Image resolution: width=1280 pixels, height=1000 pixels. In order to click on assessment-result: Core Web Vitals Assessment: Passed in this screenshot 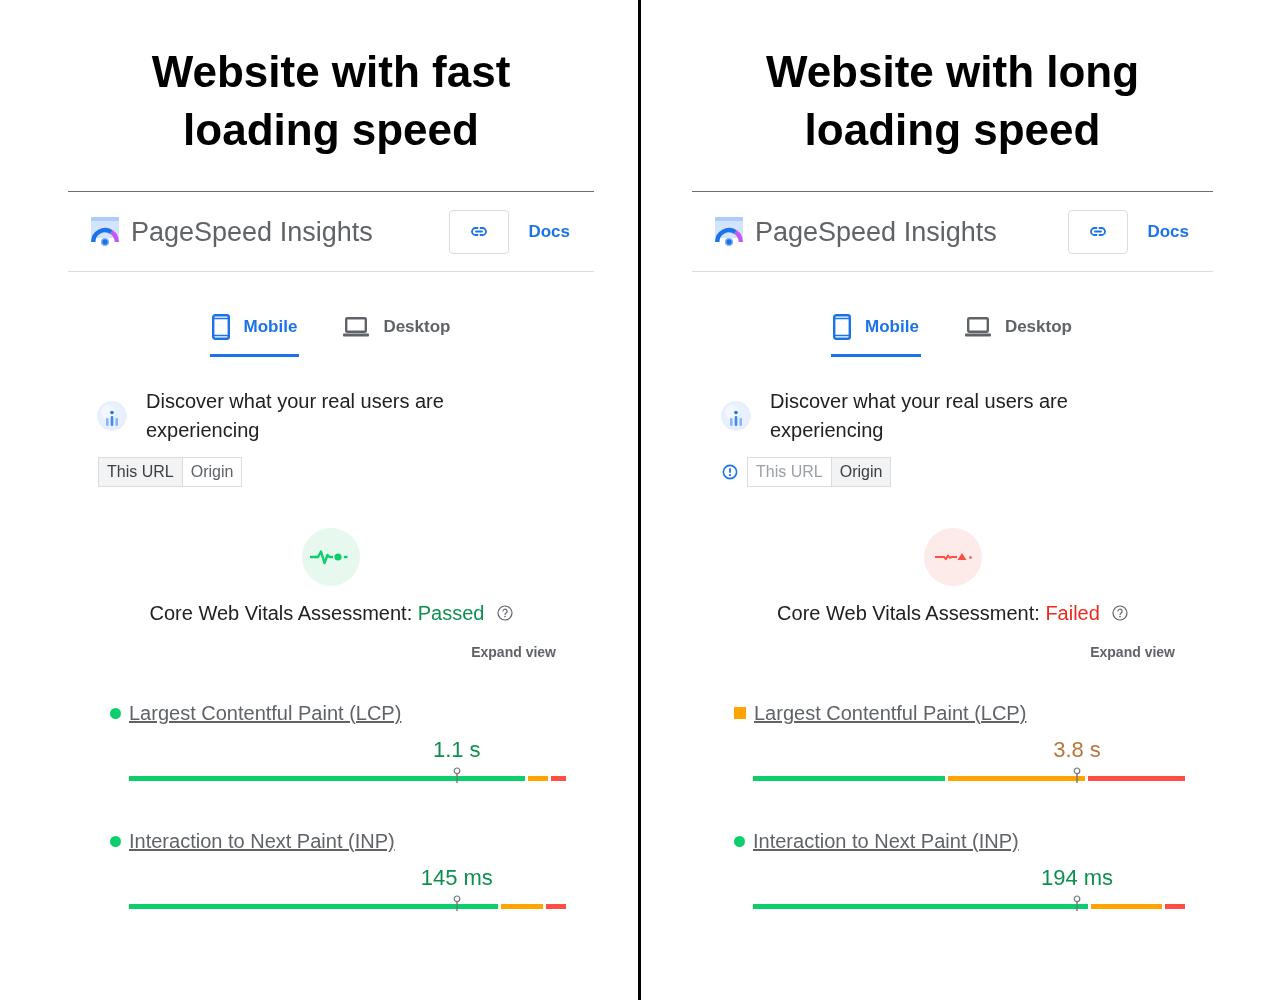, I will do `click(317, 613)`.